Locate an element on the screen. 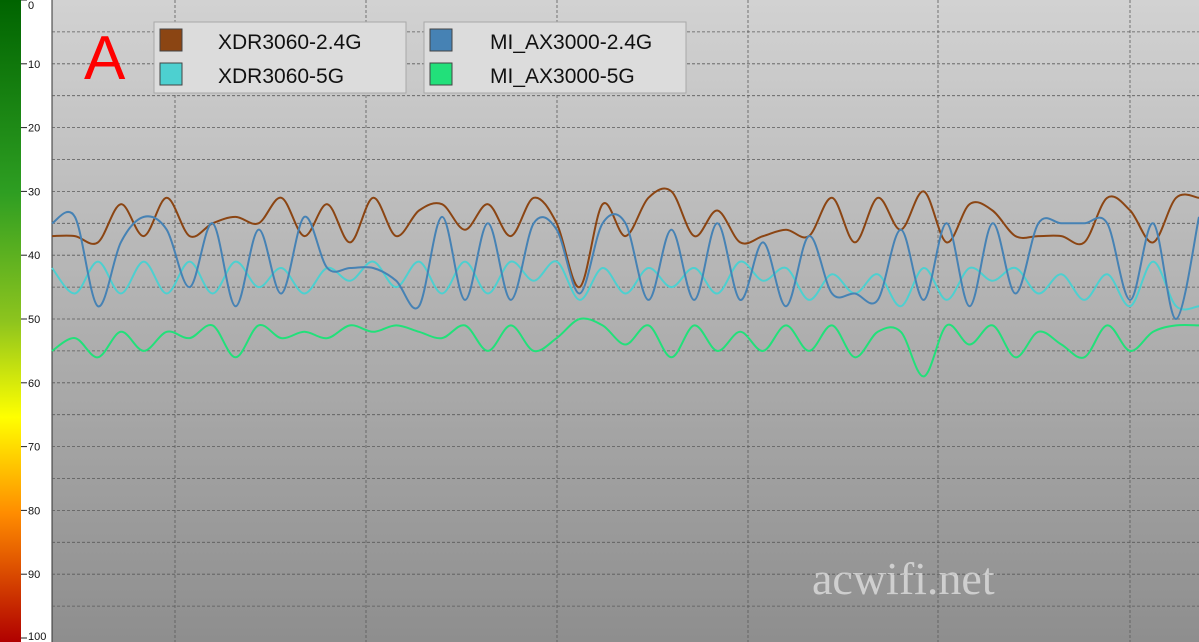  legend-label-xdr3060-5g: XDR3060-5G is located at coordinates (281, 76).